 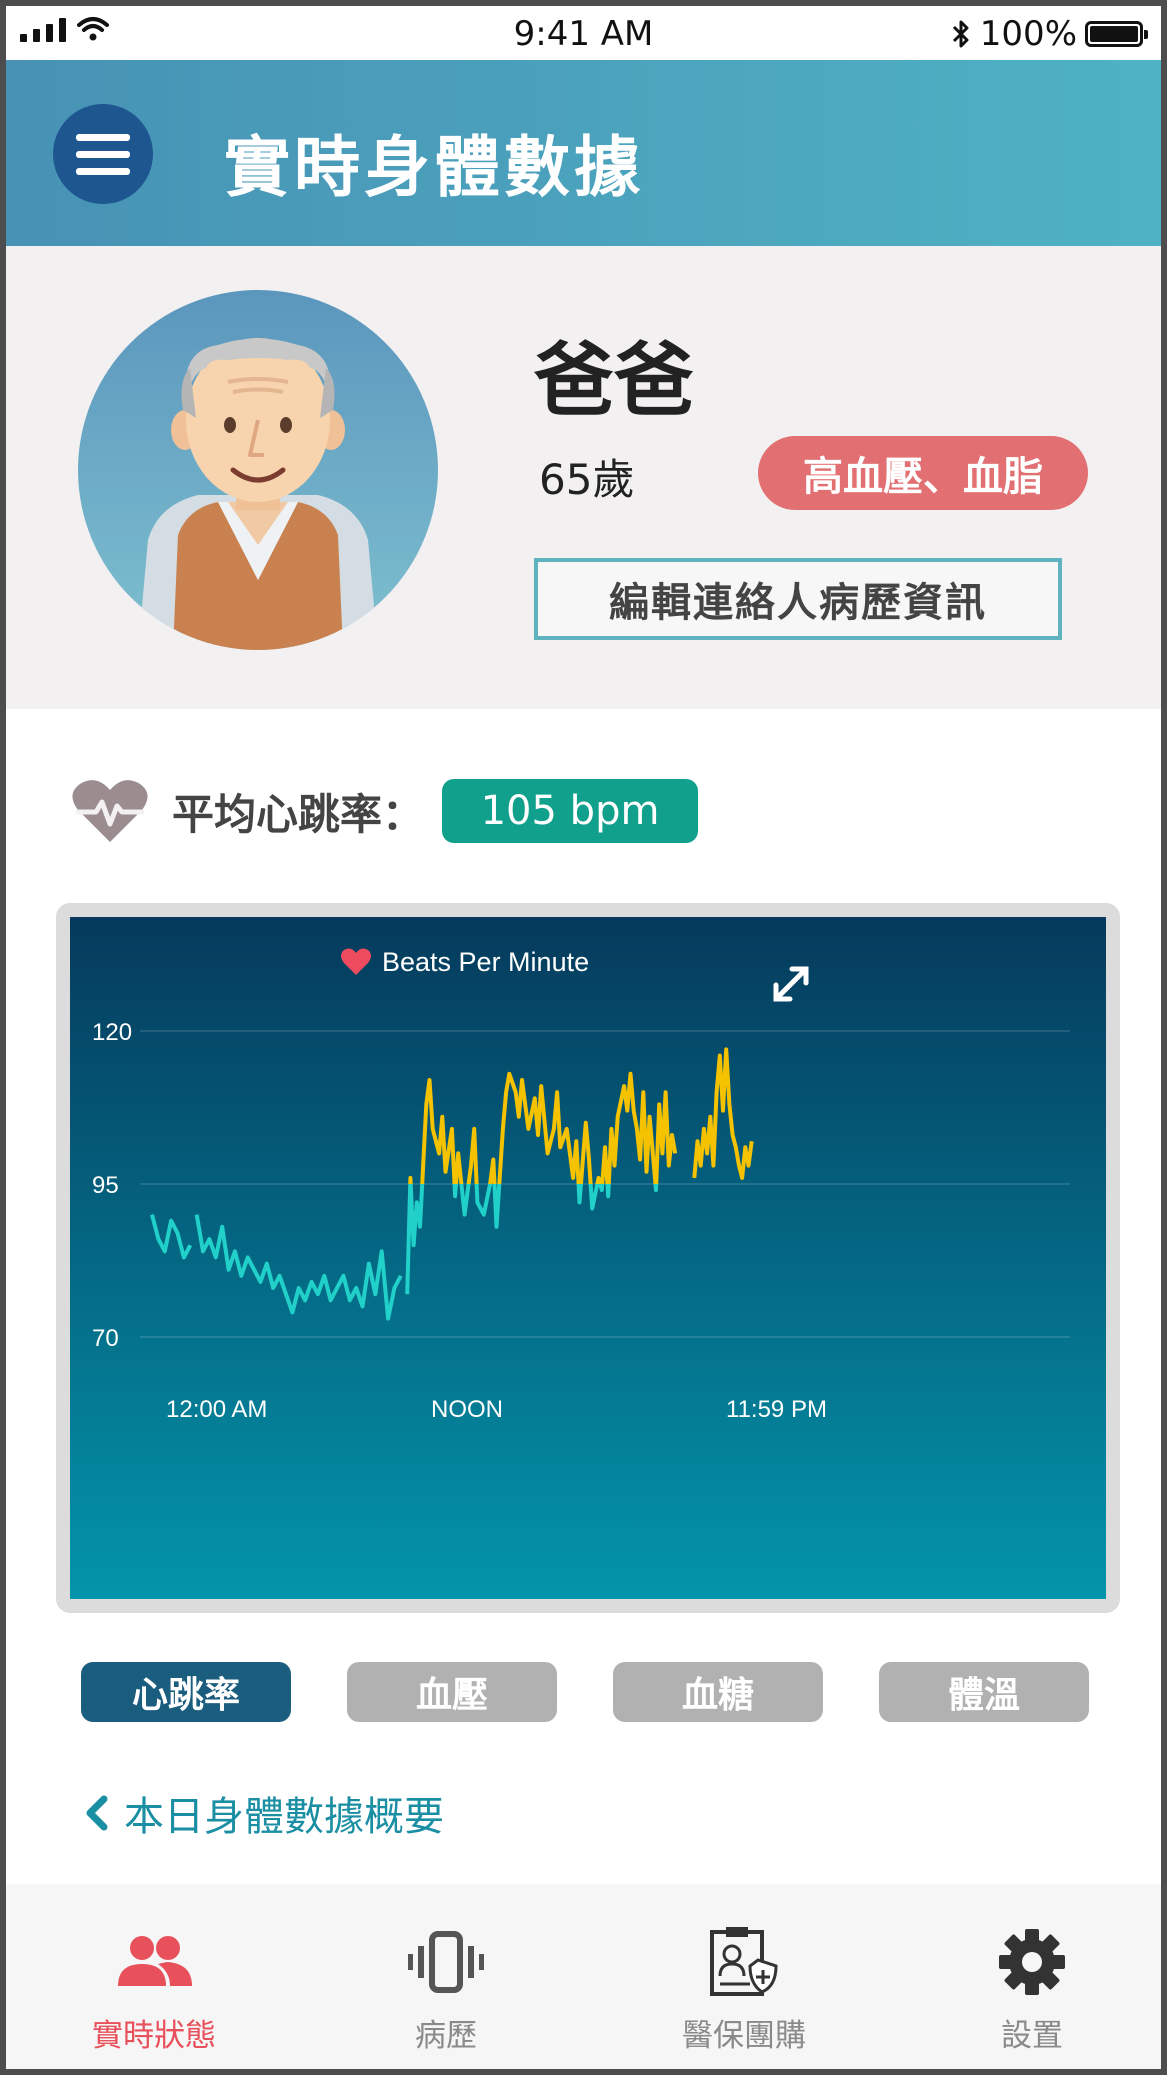 What do you see at coordinates (105, 1338) in the screenshot?
I see `y-tick-label: 70` at bounding box center [105, 1338].